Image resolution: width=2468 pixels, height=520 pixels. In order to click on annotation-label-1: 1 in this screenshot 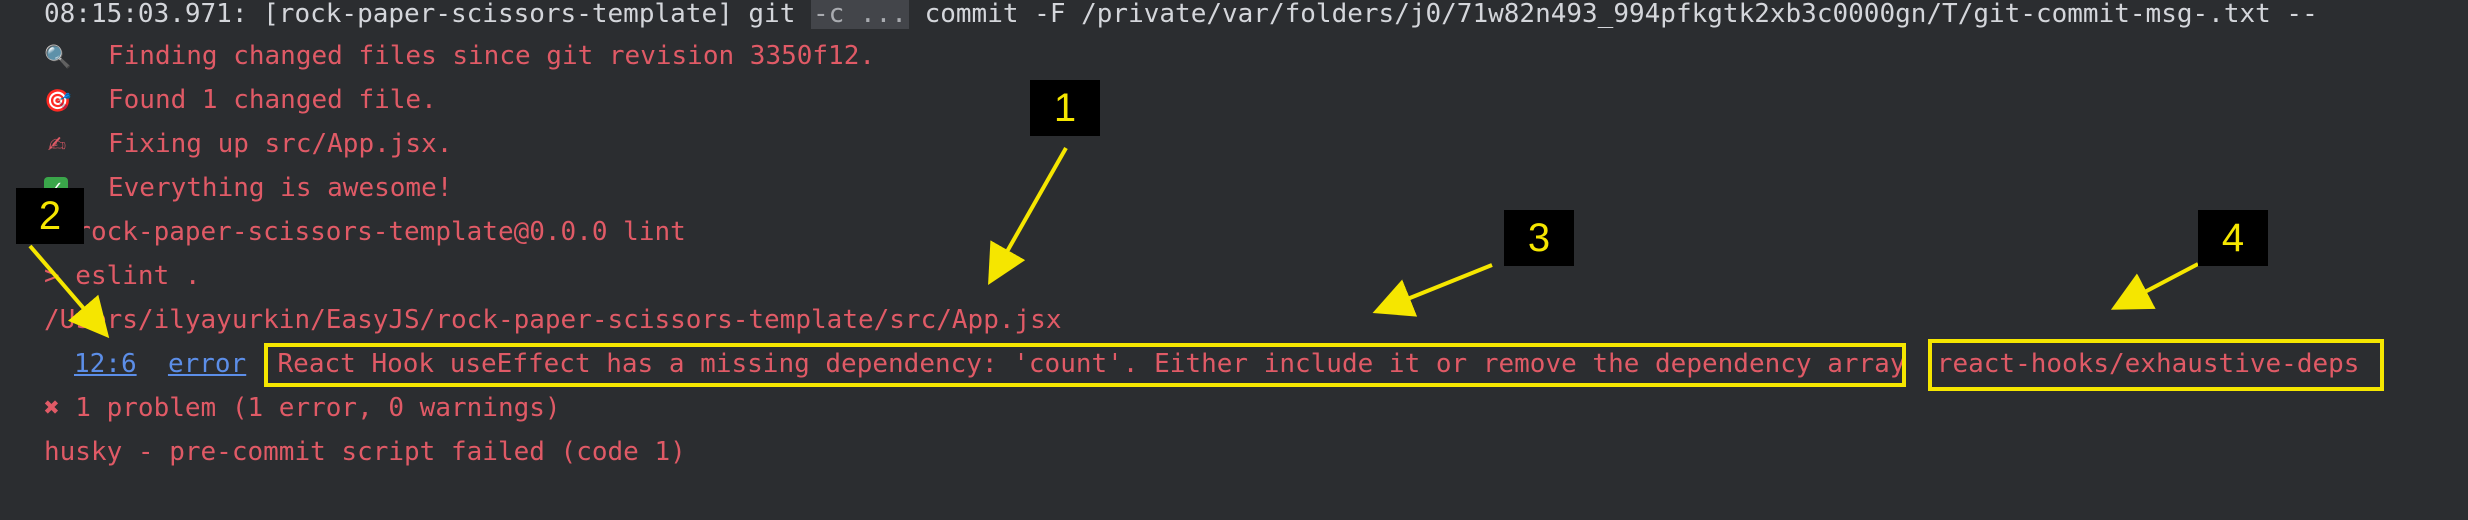, I will do `click(1065, 108)`.